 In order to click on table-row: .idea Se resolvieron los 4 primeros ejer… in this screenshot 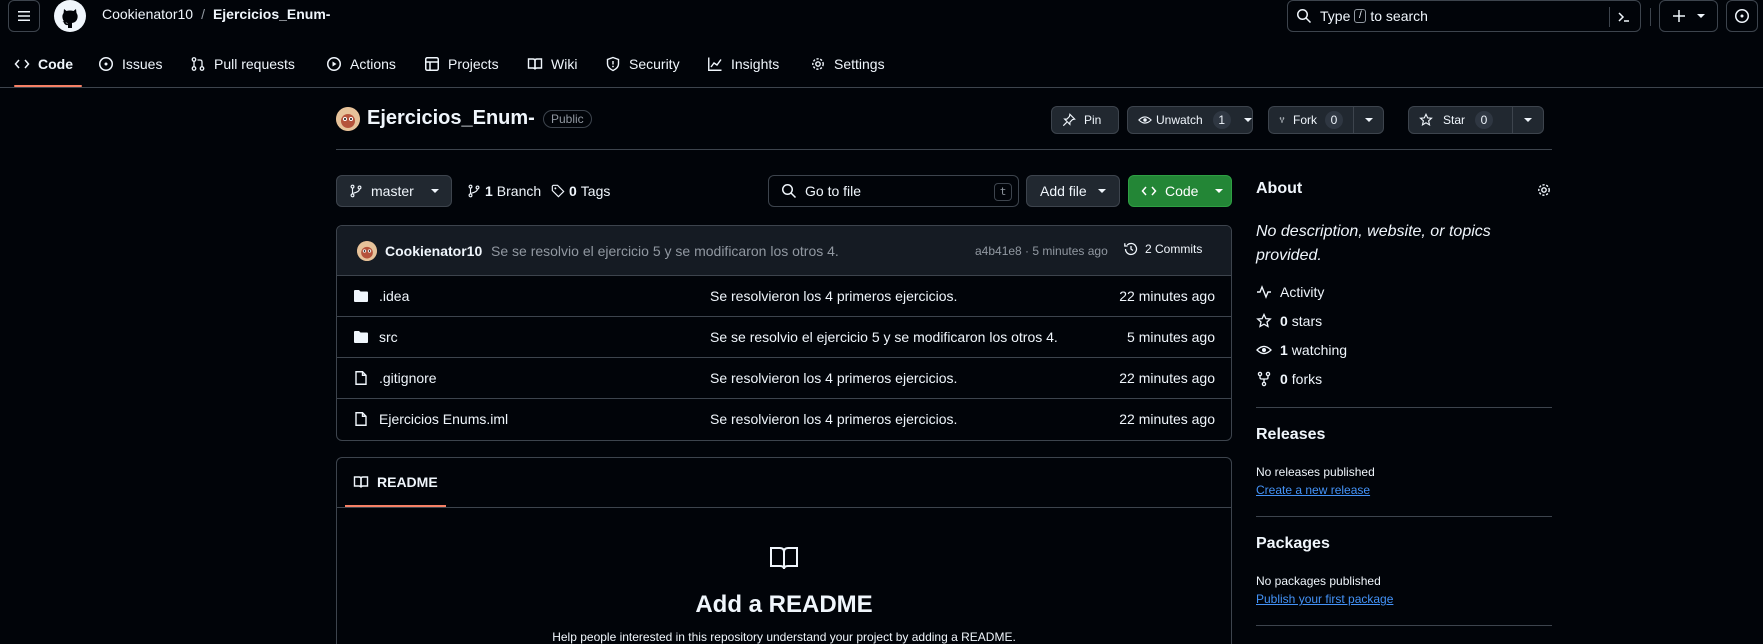, I will do `click(784, 296)`.